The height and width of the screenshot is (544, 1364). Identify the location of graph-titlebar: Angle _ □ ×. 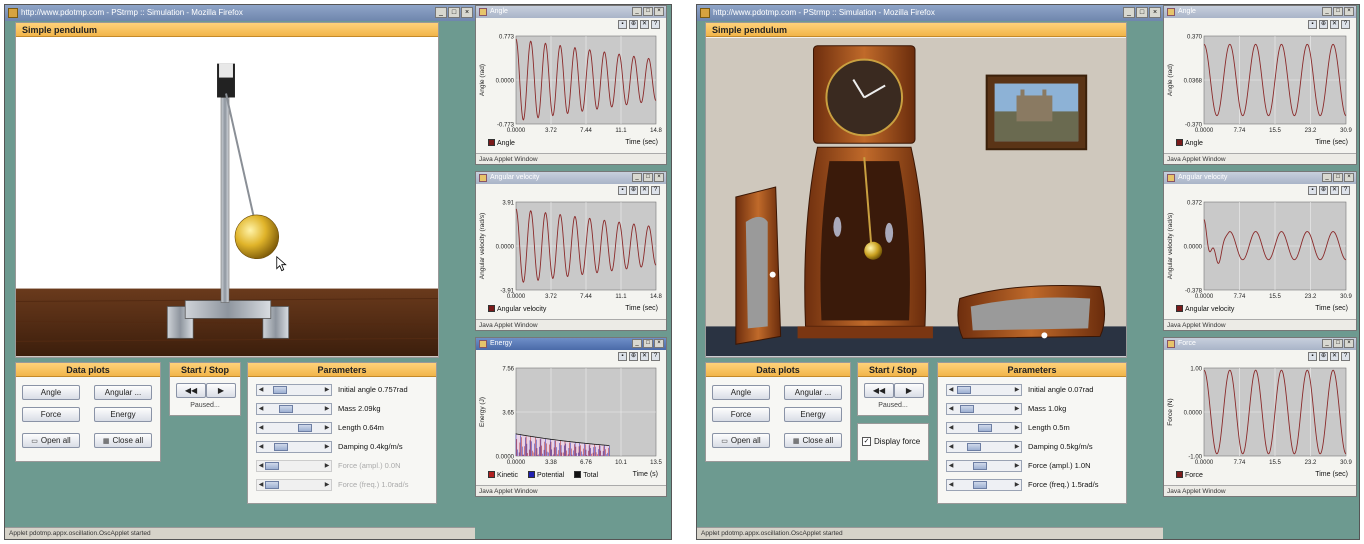
(571, 12).